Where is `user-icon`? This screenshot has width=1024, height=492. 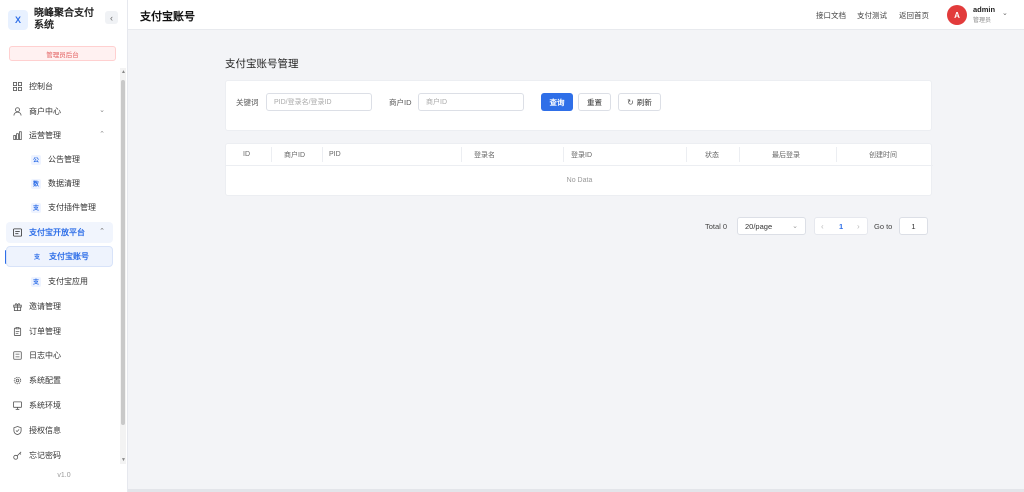 user-icon is located at coordinates (17, 112).